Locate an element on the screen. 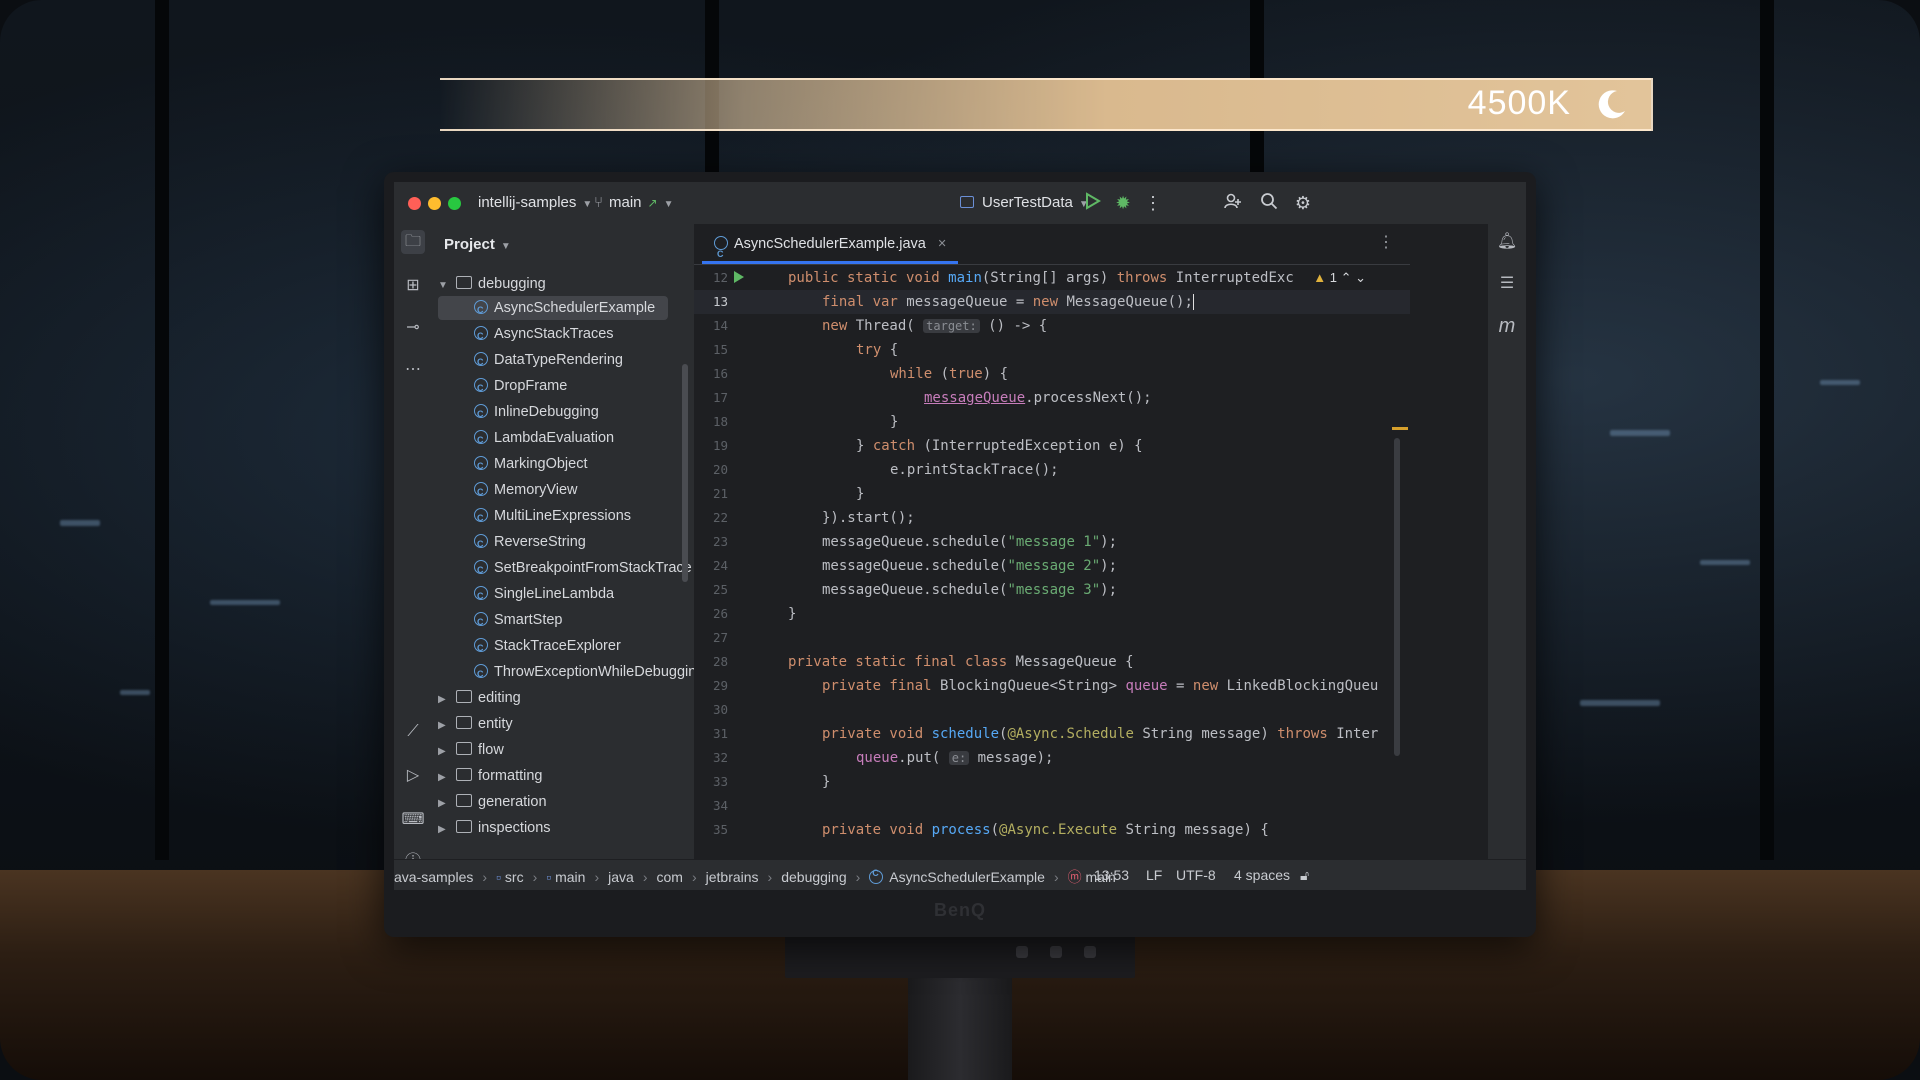  debug-button: ✹ is located at coordinates (1123, 203).